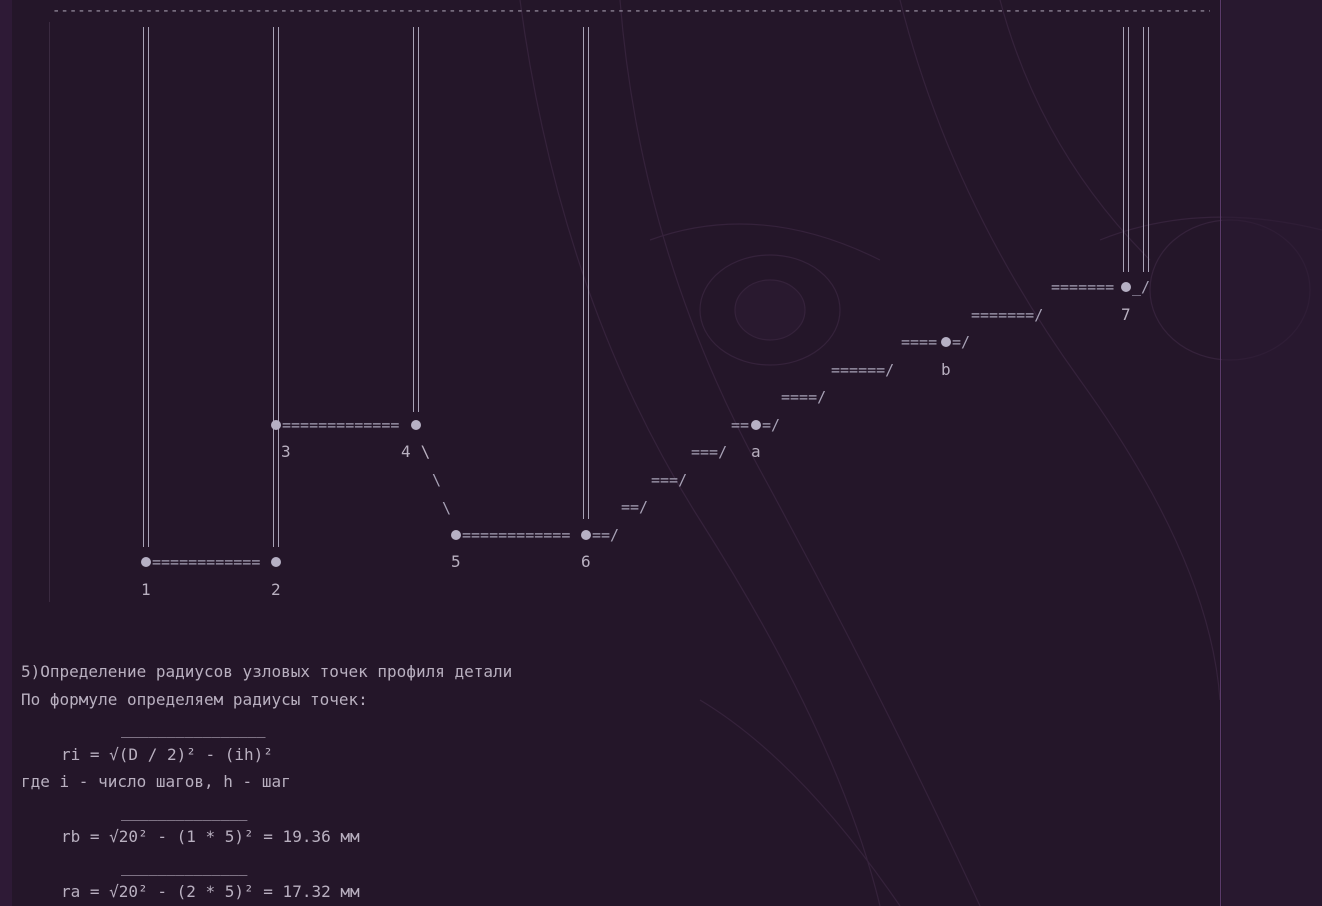 This screenshot has height=906, width=1322. I want to click on rb-overline: ______________, so click(184, 812).